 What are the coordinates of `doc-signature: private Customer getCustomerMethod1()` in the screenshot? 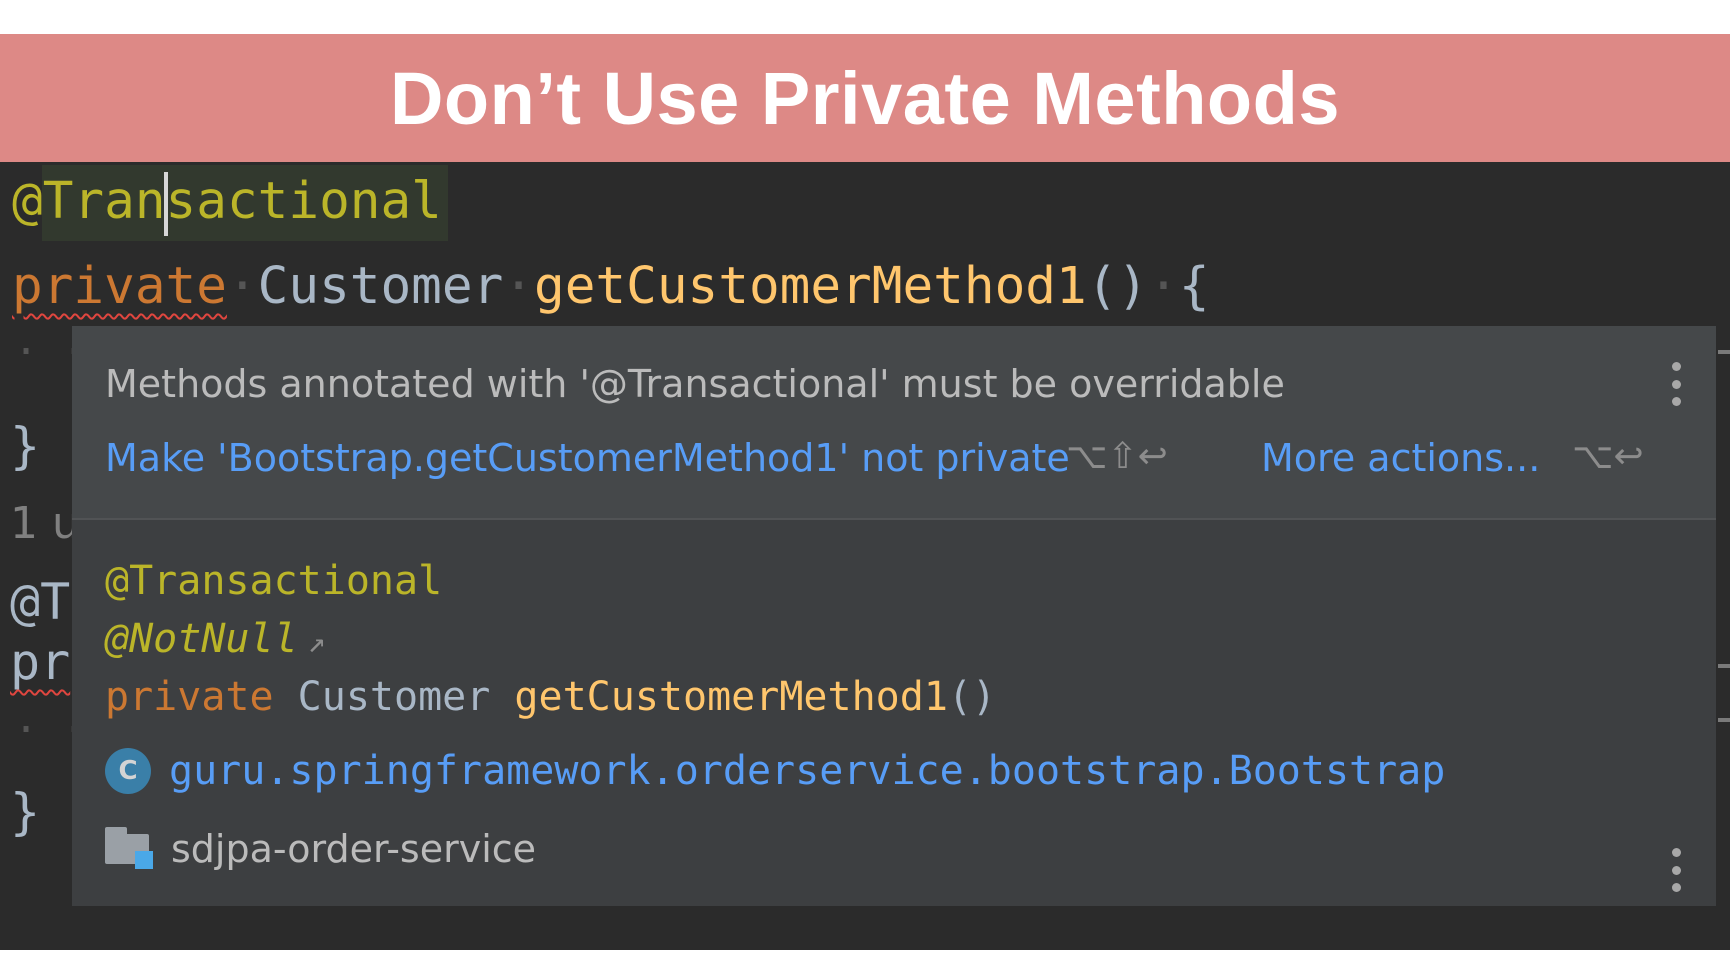 It's located at (550, 697).